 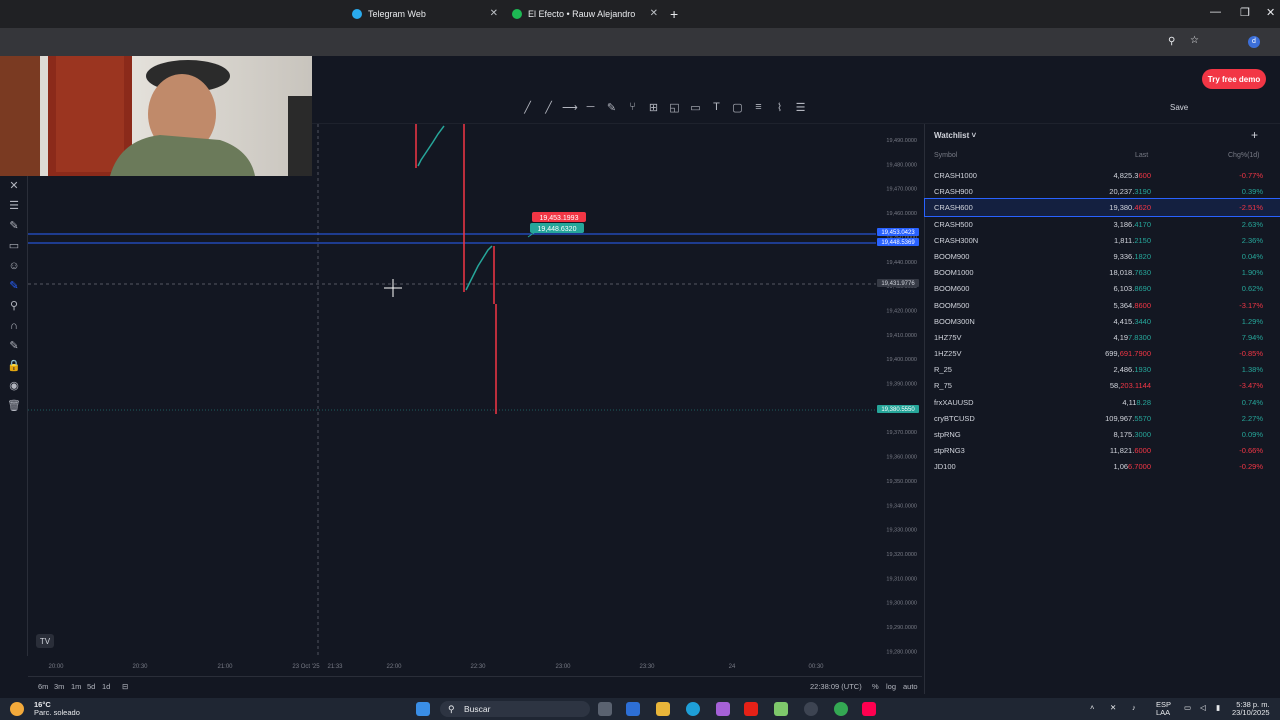 What do you see at coordinates (910, 686) in the screenshot?
I see `auto-toggle: auto` at bounding box center [910, 686].